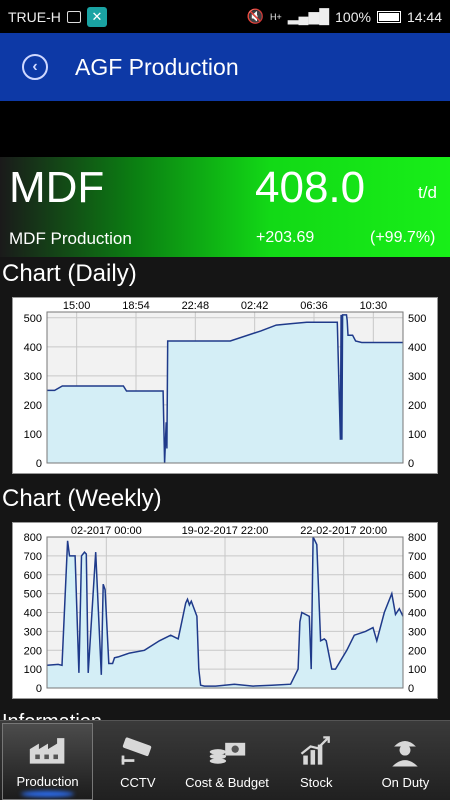  I want to click on status-right: 🔇 H+ ▂▄▆█ 100% 14:44, so click(344, 16).